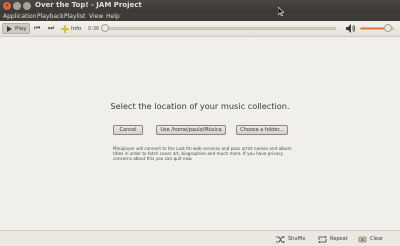 The image size is (400, 246). I want to click on seek-handle, so click(105, 28).